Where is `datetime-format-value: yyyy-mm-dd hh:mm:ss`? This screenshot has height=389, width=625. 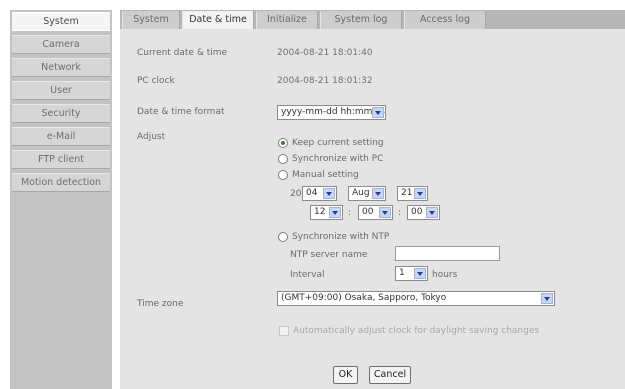
datetime-format-value: yyyy-mm-dd hh:mm:ss is located at coordinates (333, 112).